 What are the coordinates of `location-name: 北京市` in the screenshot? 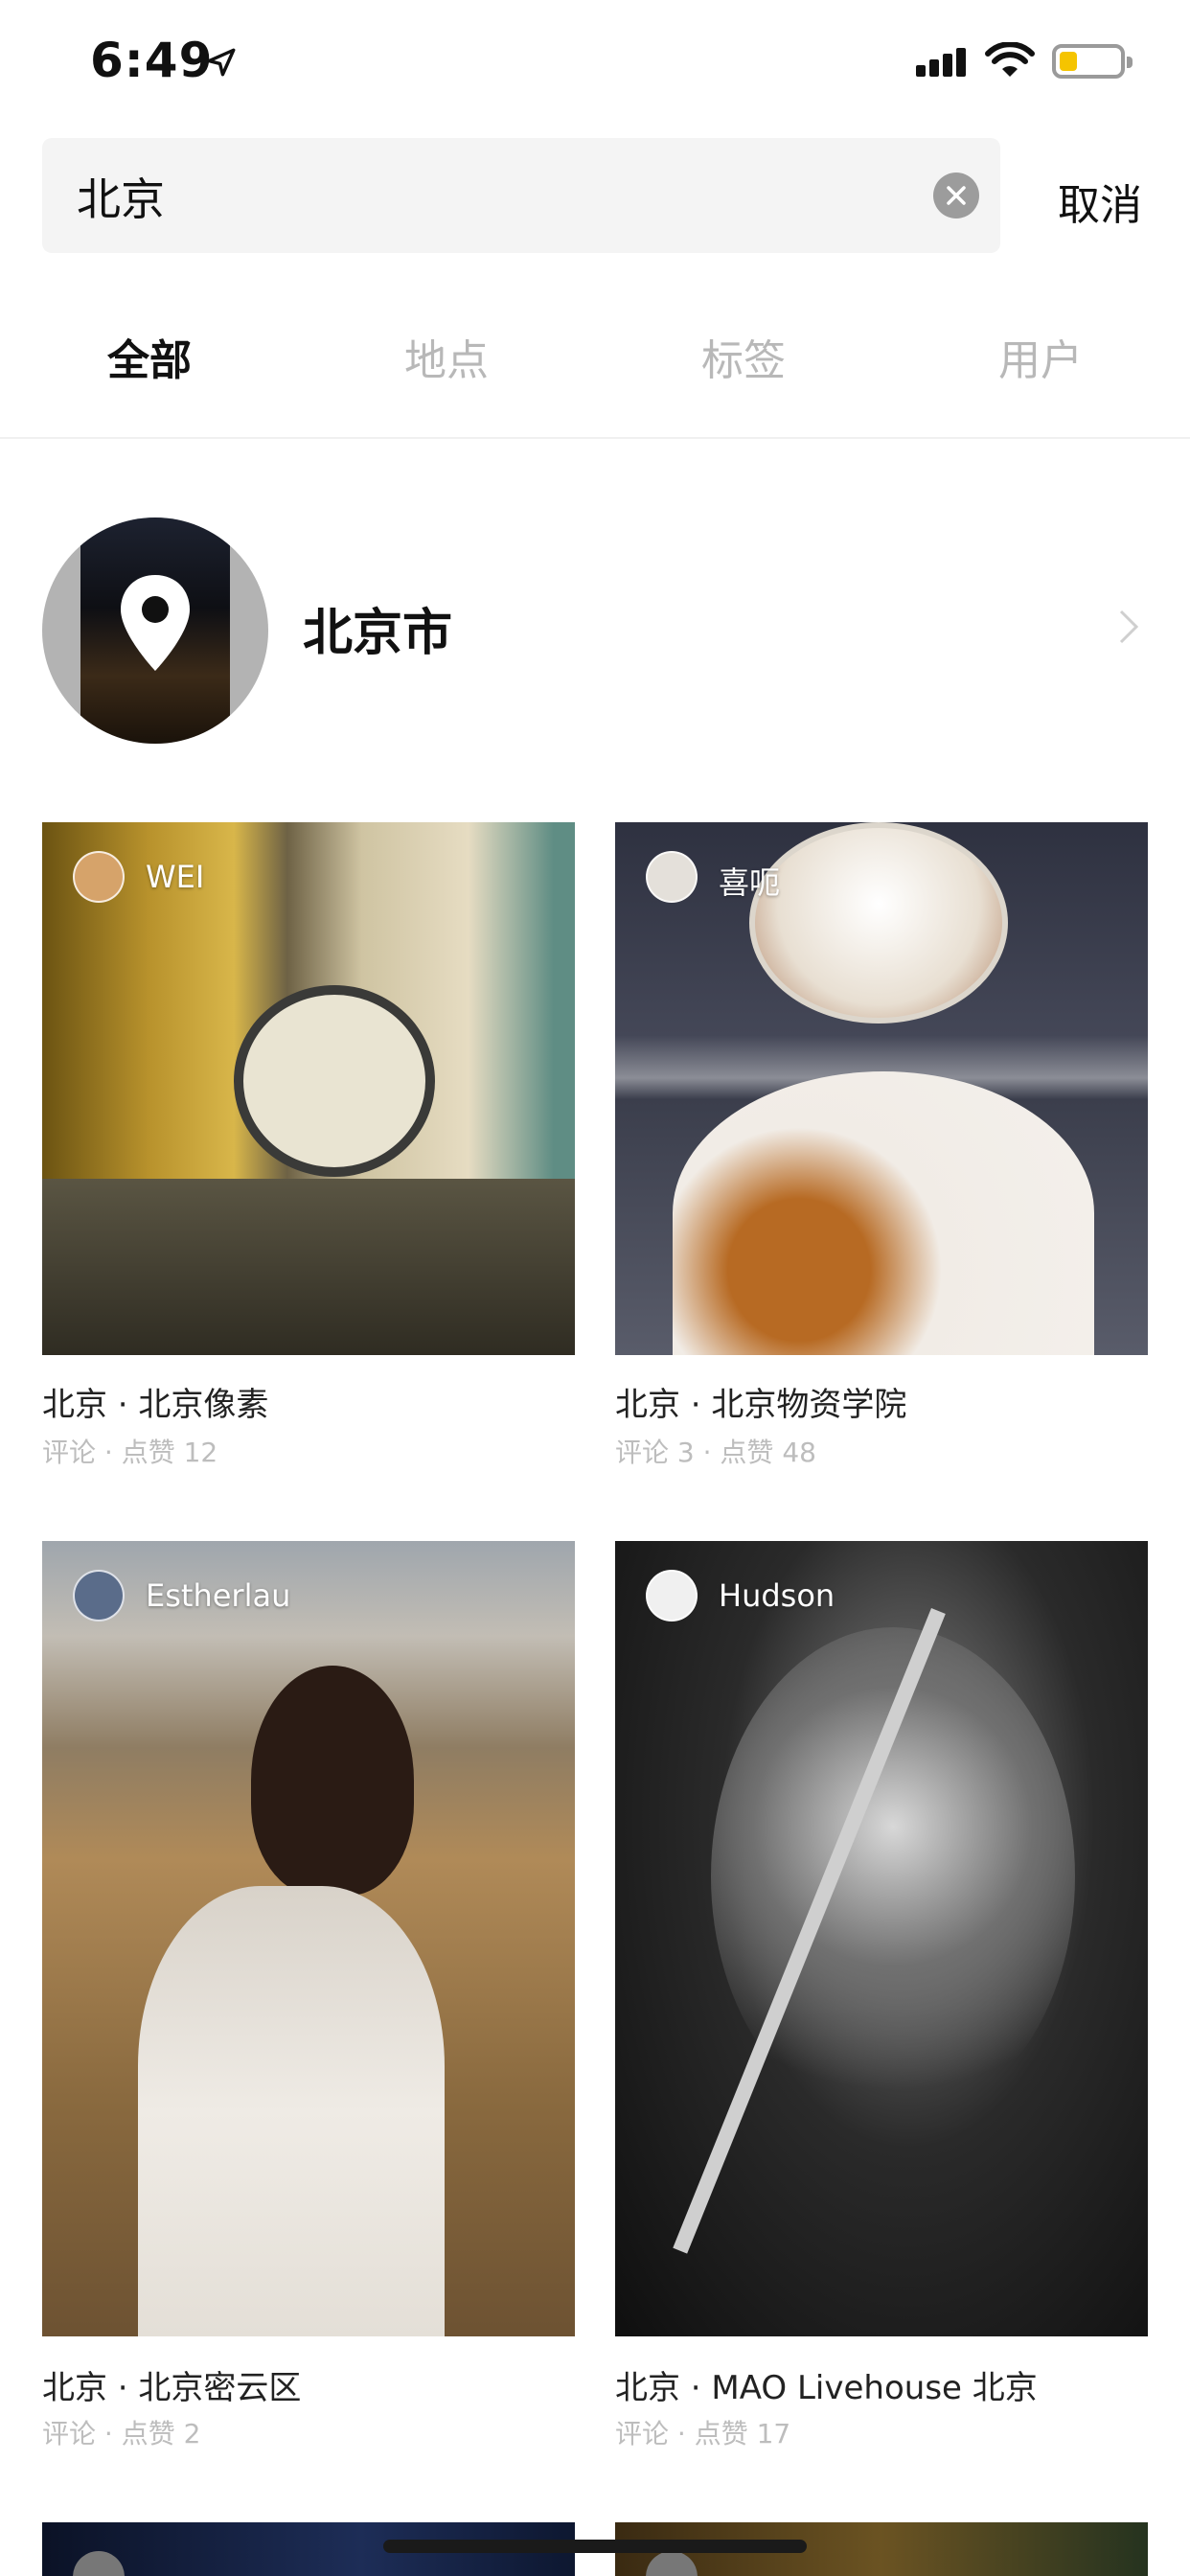 It's located at (378, 633).